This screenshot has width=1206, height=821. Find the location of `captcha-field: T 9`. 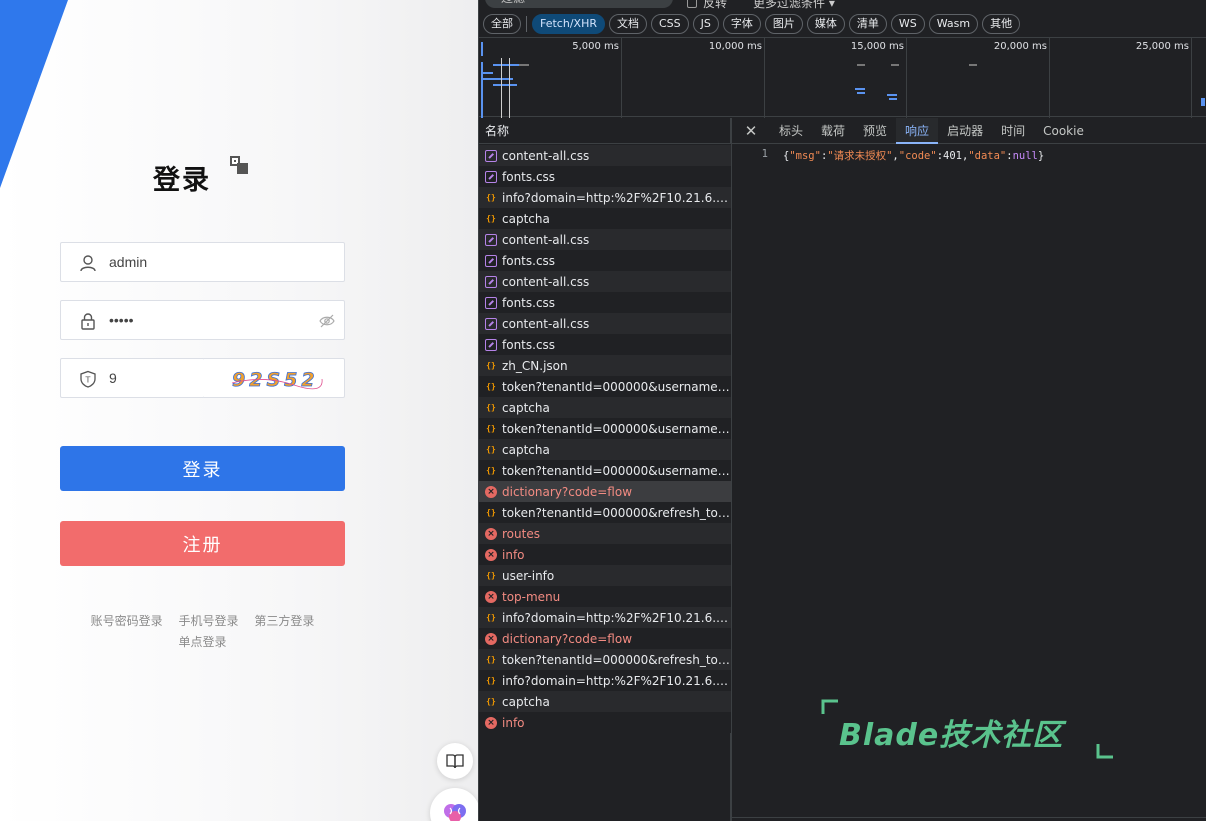

captcha-field: T 9 is located at coordinates (132, 378).